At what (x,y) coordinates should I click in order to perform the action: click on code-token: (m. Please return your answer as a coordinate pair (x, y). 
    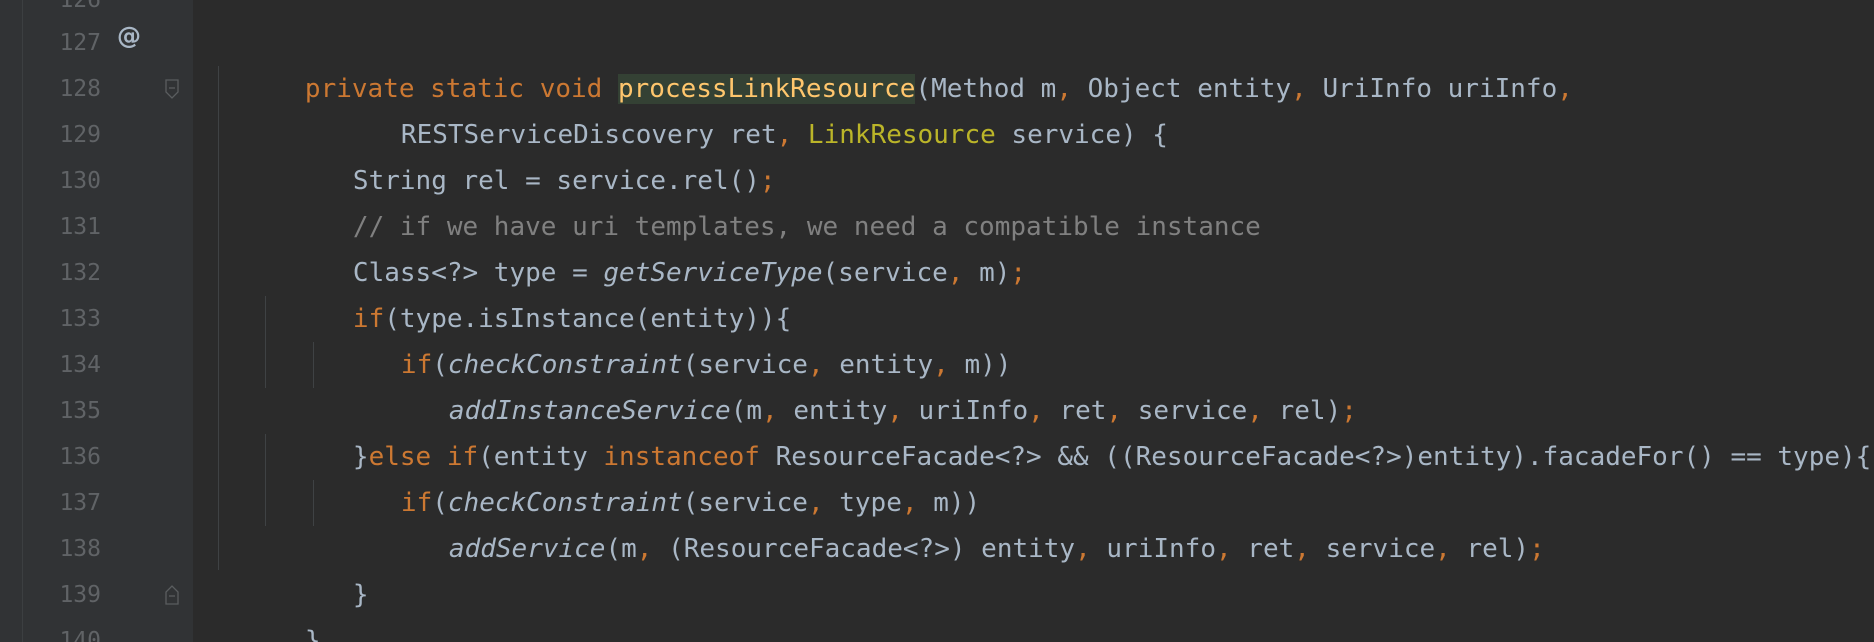
    Looking at the image, I should click on (621, 549).